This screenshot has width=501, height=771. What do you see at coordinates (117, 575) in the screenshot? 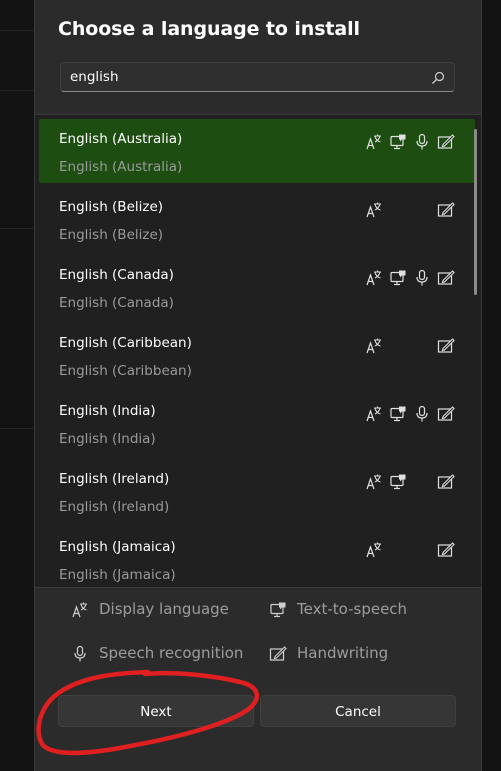
I see `language-native-name: English (Jamaica)` at bounding box center [117, 575].